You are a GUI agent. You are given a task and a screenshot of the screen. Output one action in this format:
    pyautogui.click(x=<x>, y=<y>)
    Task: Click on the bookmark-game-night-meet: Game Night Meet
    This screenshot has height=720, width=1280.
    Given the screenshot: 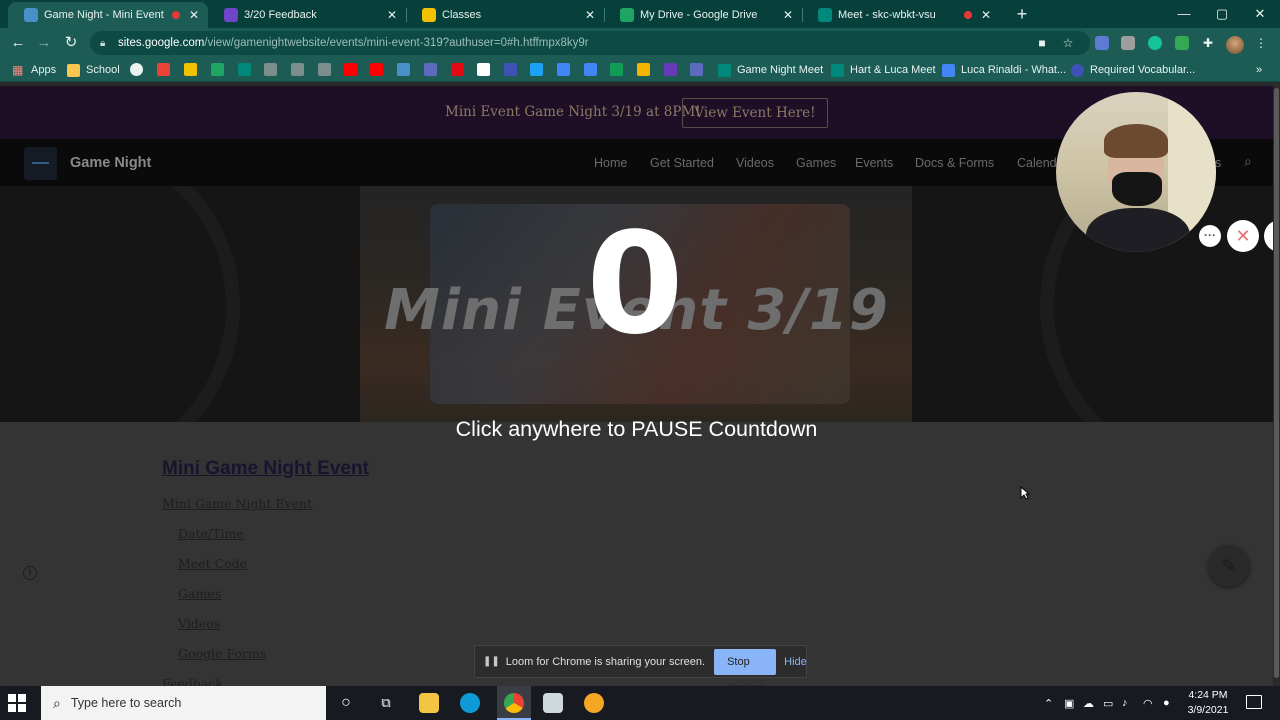 What is the action you would take?
    pyautogui.click(x=770, y=70)
    